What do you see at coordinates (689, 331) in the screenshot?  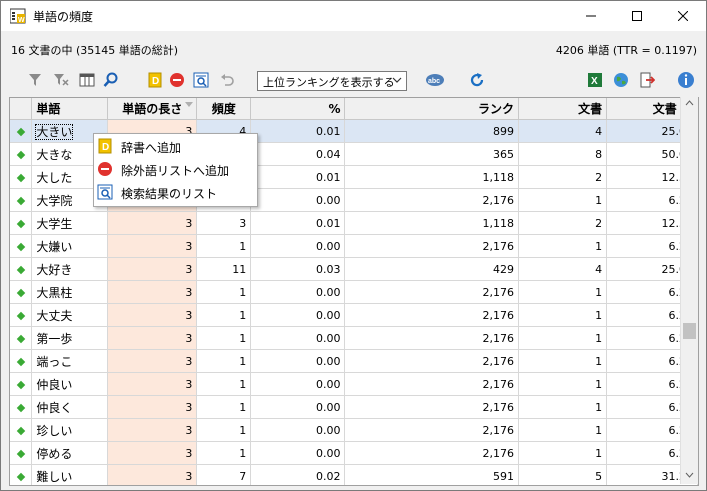 I see `scrollbar-thumb` at bounding box center [689, 331].